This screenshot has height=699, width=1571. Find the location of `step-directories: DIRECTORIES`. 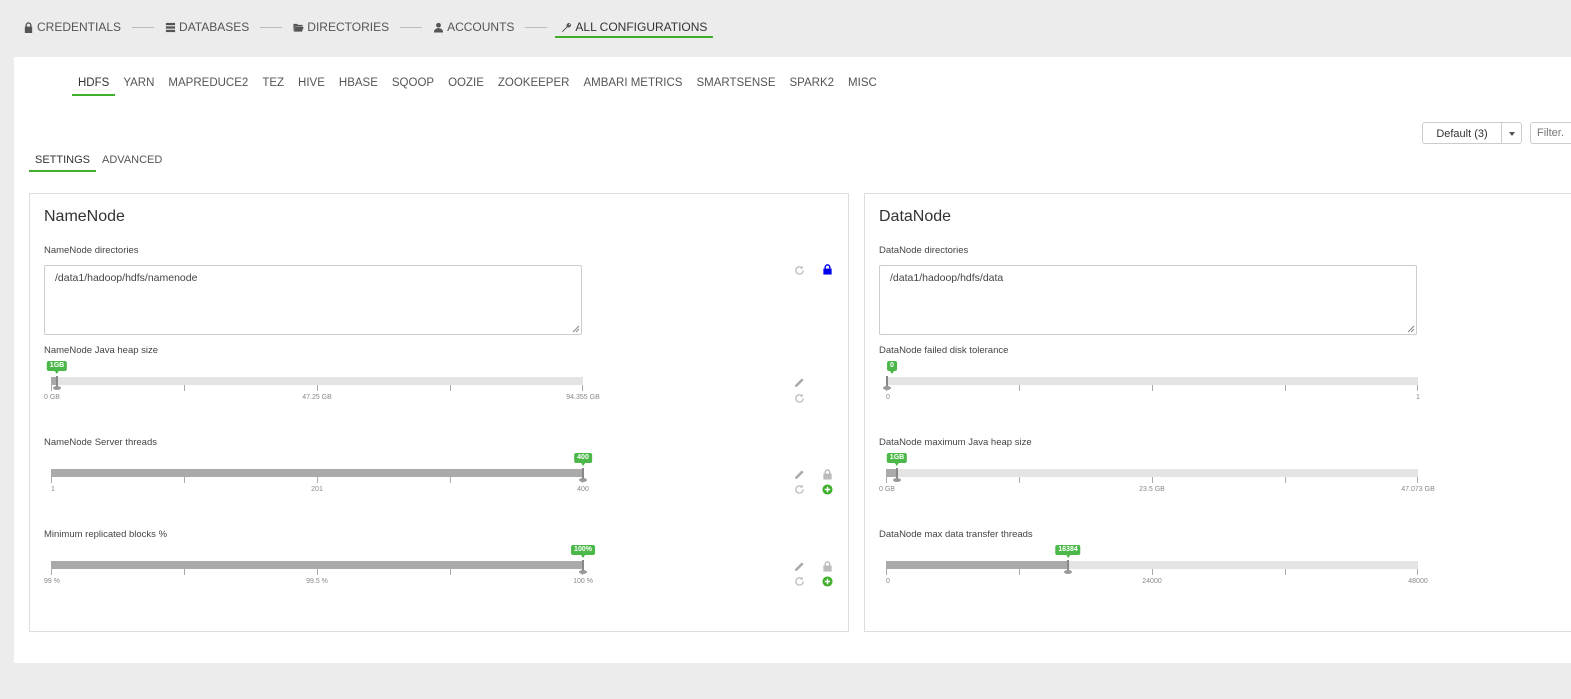

step-directories: DIRECTORIES is located at coordinates (341, 27).